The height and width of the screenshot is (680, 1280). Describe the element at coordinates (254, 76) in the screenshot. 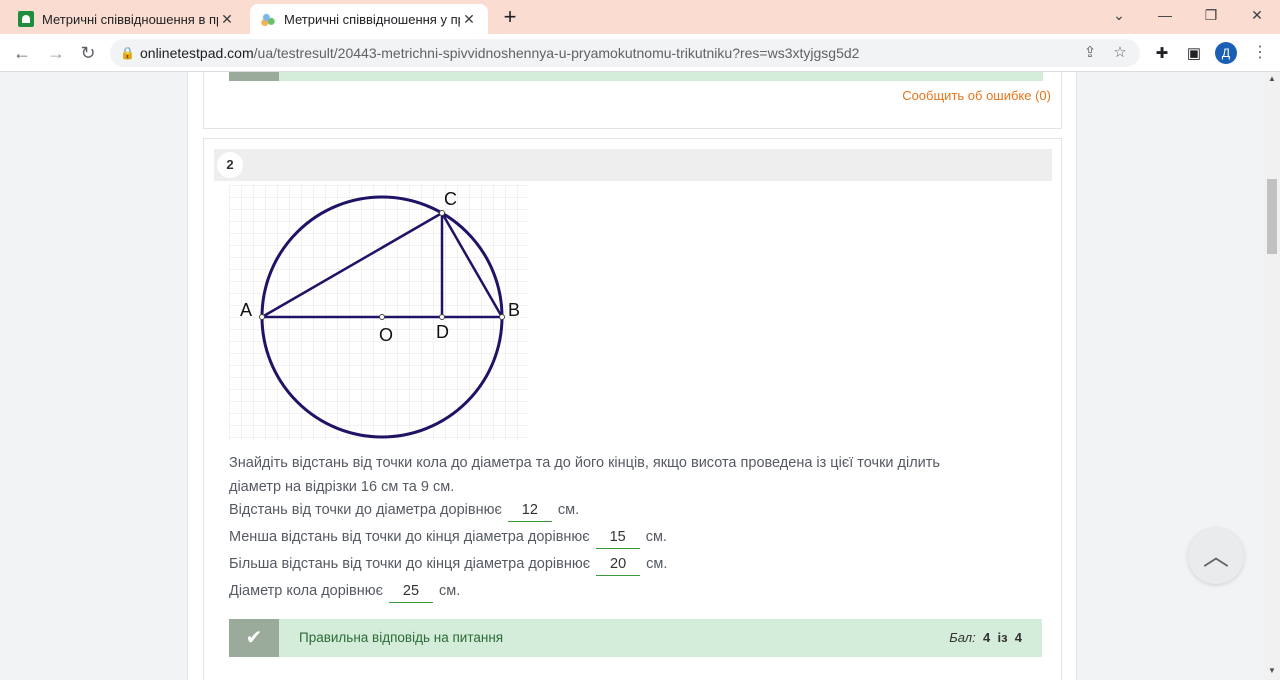

I see `previous-result-check` at that location.